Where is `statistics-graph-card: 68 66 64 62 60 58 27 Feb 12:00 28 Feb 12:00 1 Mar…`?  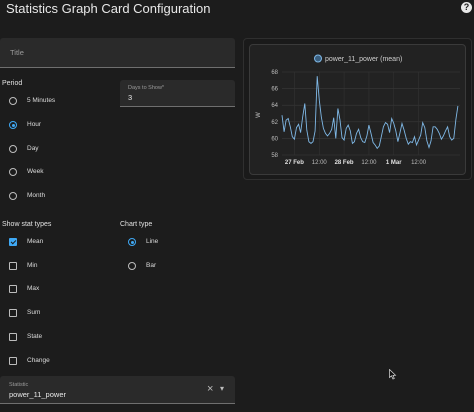 statistics-graph-card: 68 66 64 62 60 58 27 Feb 12:00 28 Feb 12:00 1 Mar… is located at coordinates (357, 109).